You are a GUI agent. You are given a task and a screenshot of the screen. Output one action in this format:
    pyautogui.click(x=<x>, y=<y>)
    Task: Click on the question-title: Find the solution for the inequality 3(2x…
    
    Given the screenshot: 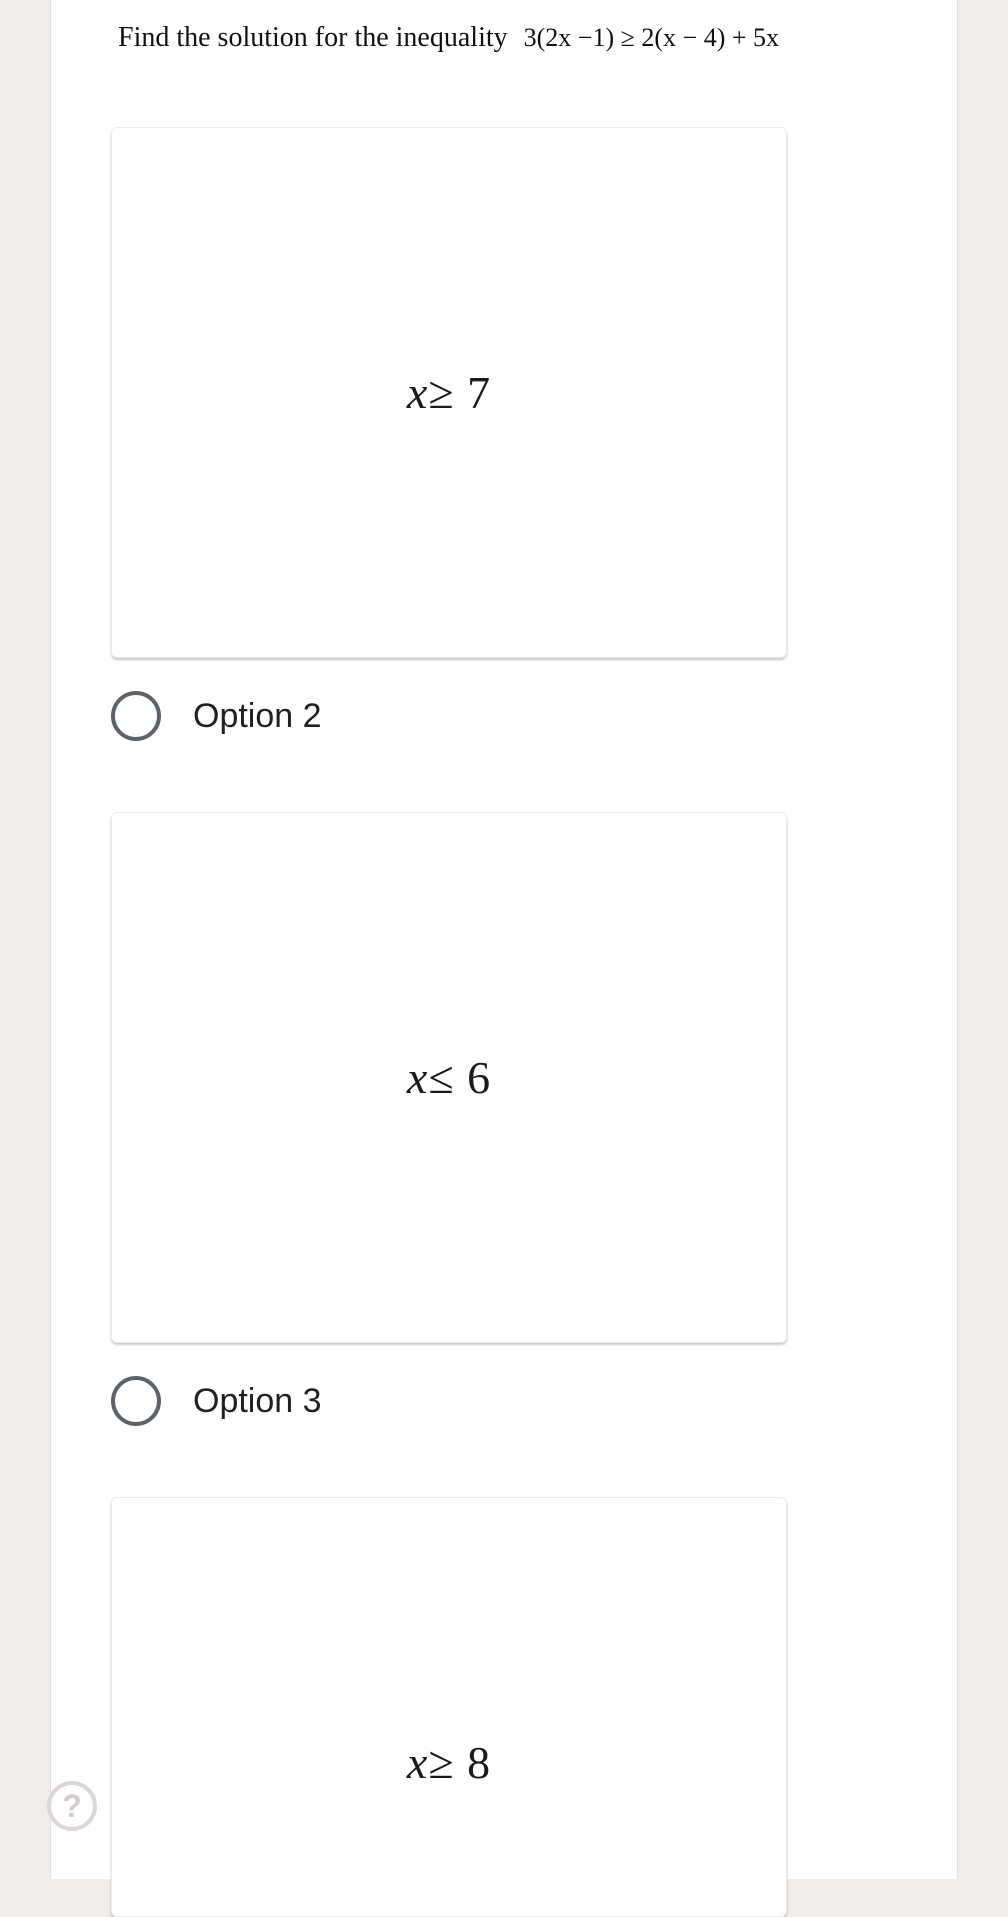 What is the action you would take?
    pyautogui.click(x=448, y=38)
    